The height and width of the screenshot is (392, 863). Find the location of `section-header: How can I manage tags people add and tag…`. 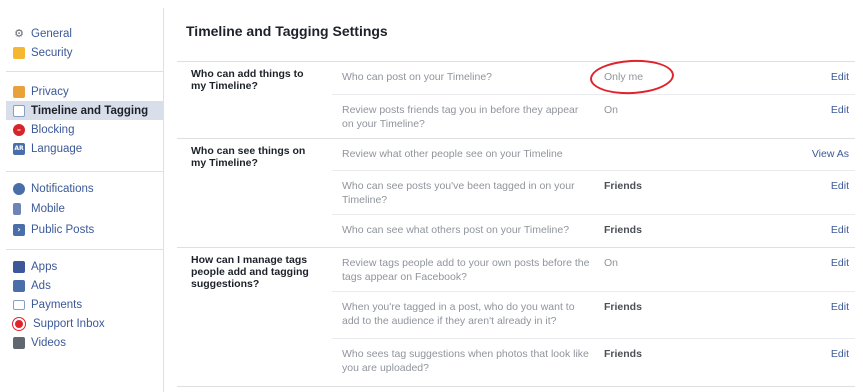

section-header: How can I manage tags people add and tag… is located at coordinates (250, 272).